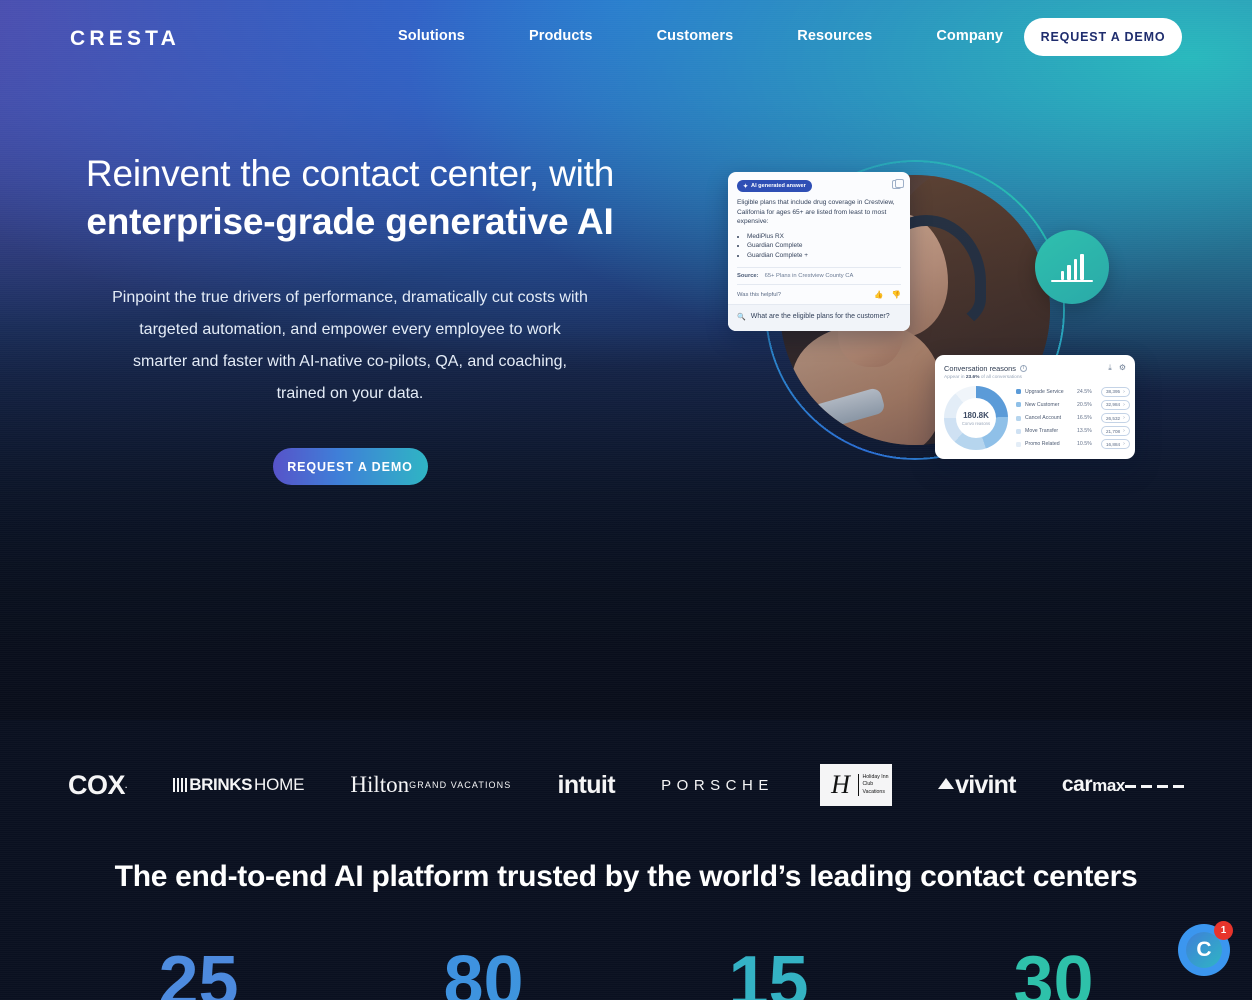  Describe the element at coordinates (460, 785) in the screenshot. I see `logo-hilton-sub: GRAND VACATIONS` at that location.